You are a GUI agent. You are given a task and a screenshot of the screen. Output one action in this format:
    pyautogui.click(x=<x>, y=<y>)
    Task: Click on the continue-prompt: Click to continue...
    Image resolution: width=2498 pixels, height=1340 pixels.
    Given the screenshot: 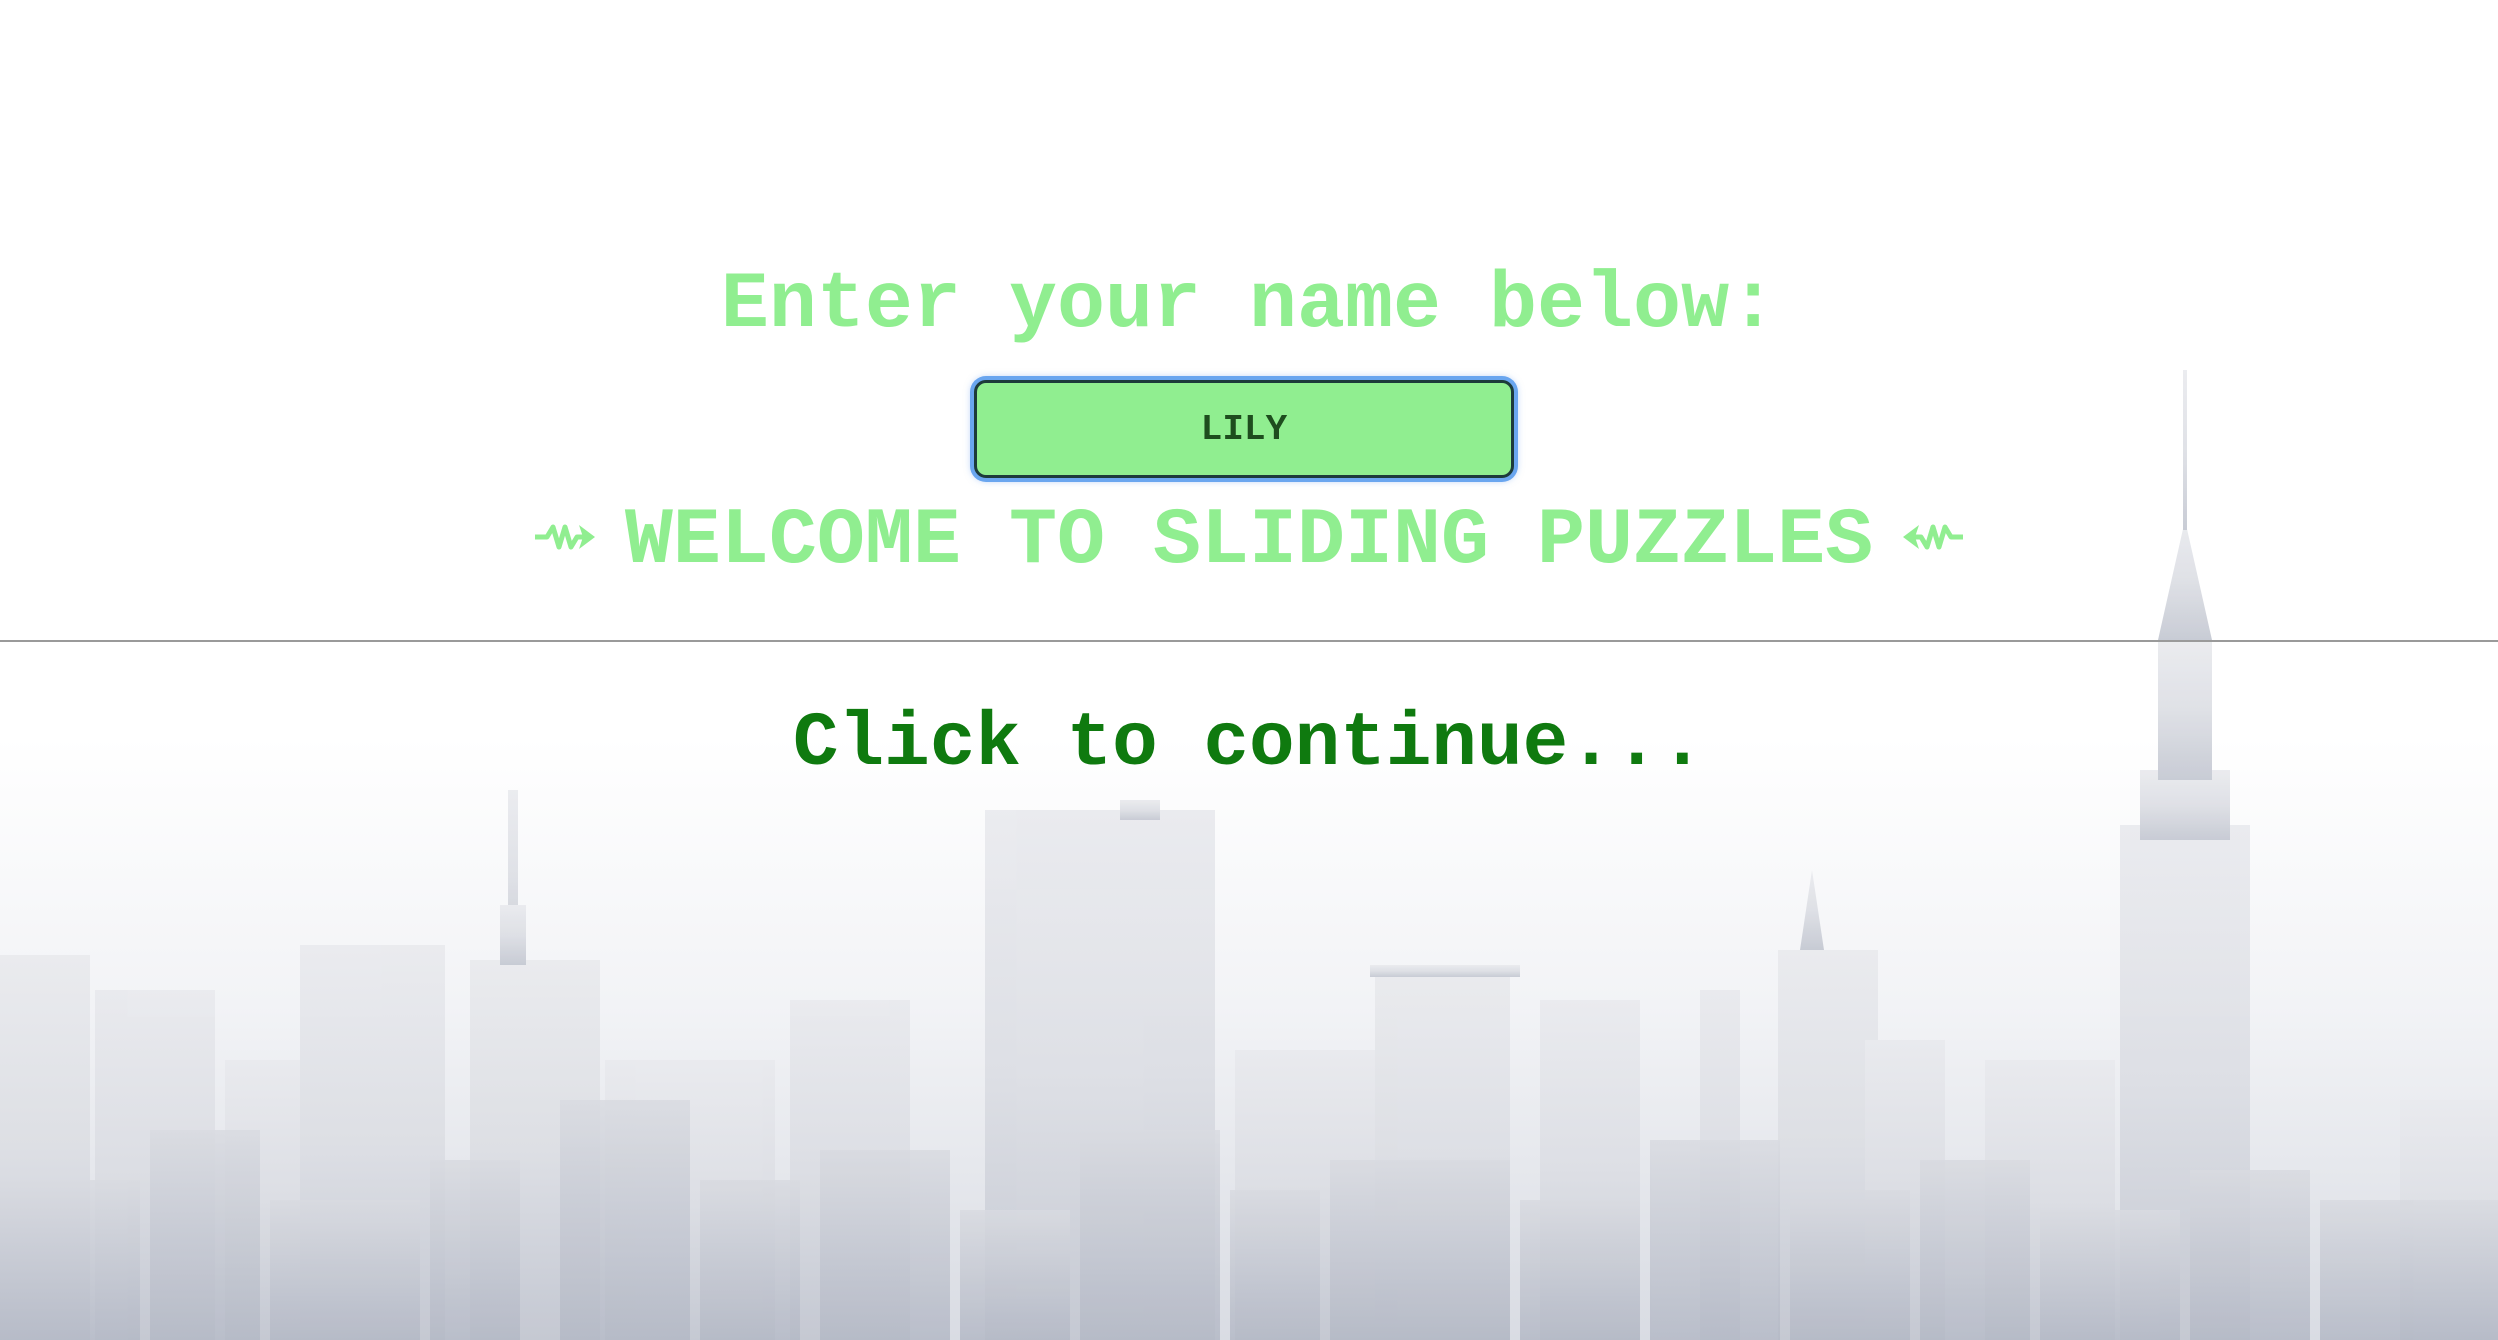 What is the action you would take?
    pyautogui.click(x=1249, y=744)
    